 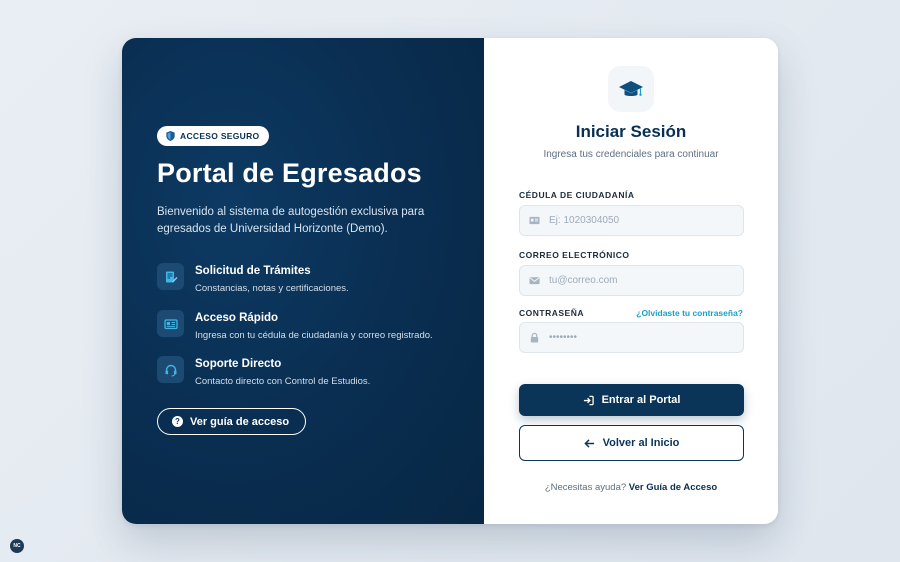 What do you see at coordinates (534, 281) in the screenshot?
I see `envelope-icon` at bounding box center [534, 281].